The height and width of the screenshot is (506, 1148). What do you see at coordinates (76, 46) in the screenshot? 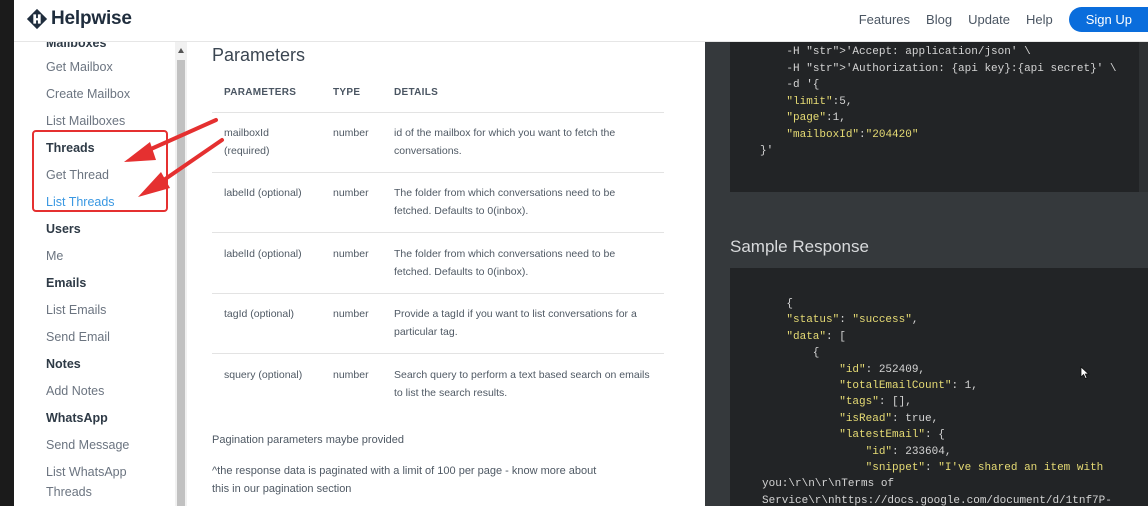
I see `sidebar-heading-mailboxes: Mailboxes` at bounding box center [76, 46].